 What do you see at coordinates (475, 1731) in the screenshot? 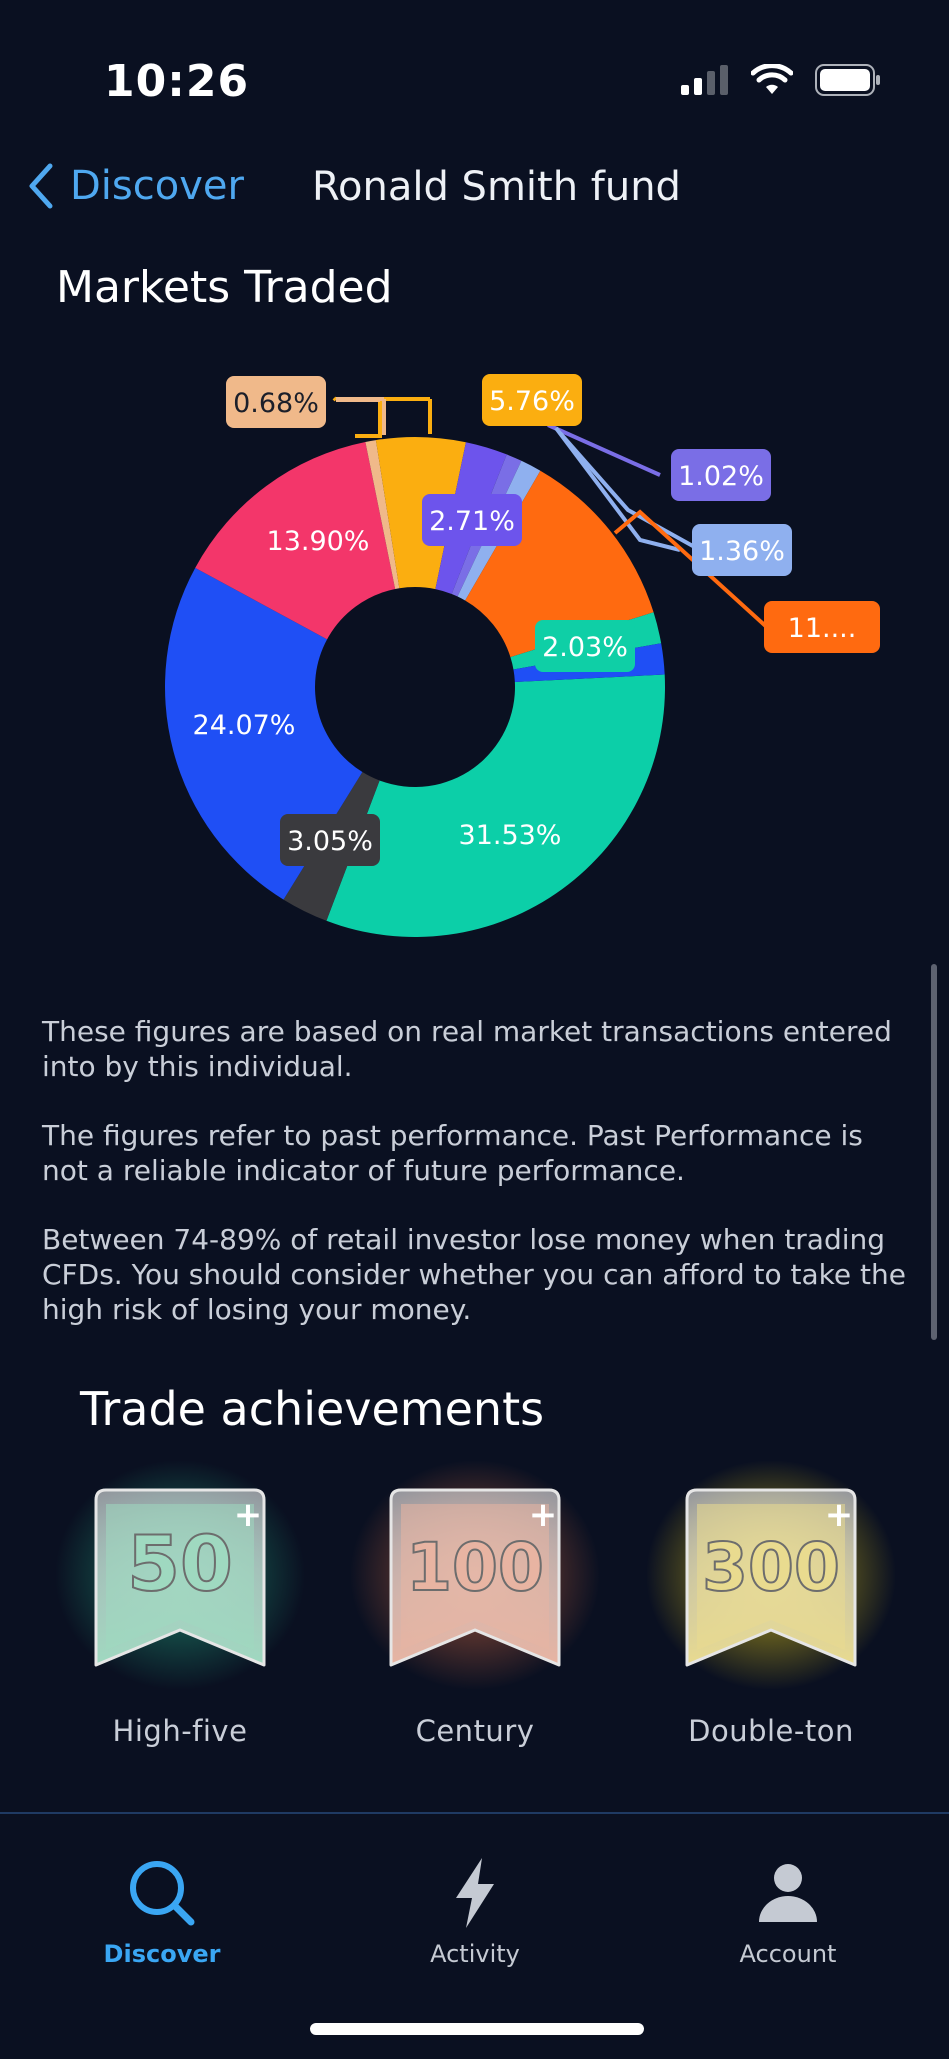
I see `badge-label: Century` at bounding box center [475, 1731].